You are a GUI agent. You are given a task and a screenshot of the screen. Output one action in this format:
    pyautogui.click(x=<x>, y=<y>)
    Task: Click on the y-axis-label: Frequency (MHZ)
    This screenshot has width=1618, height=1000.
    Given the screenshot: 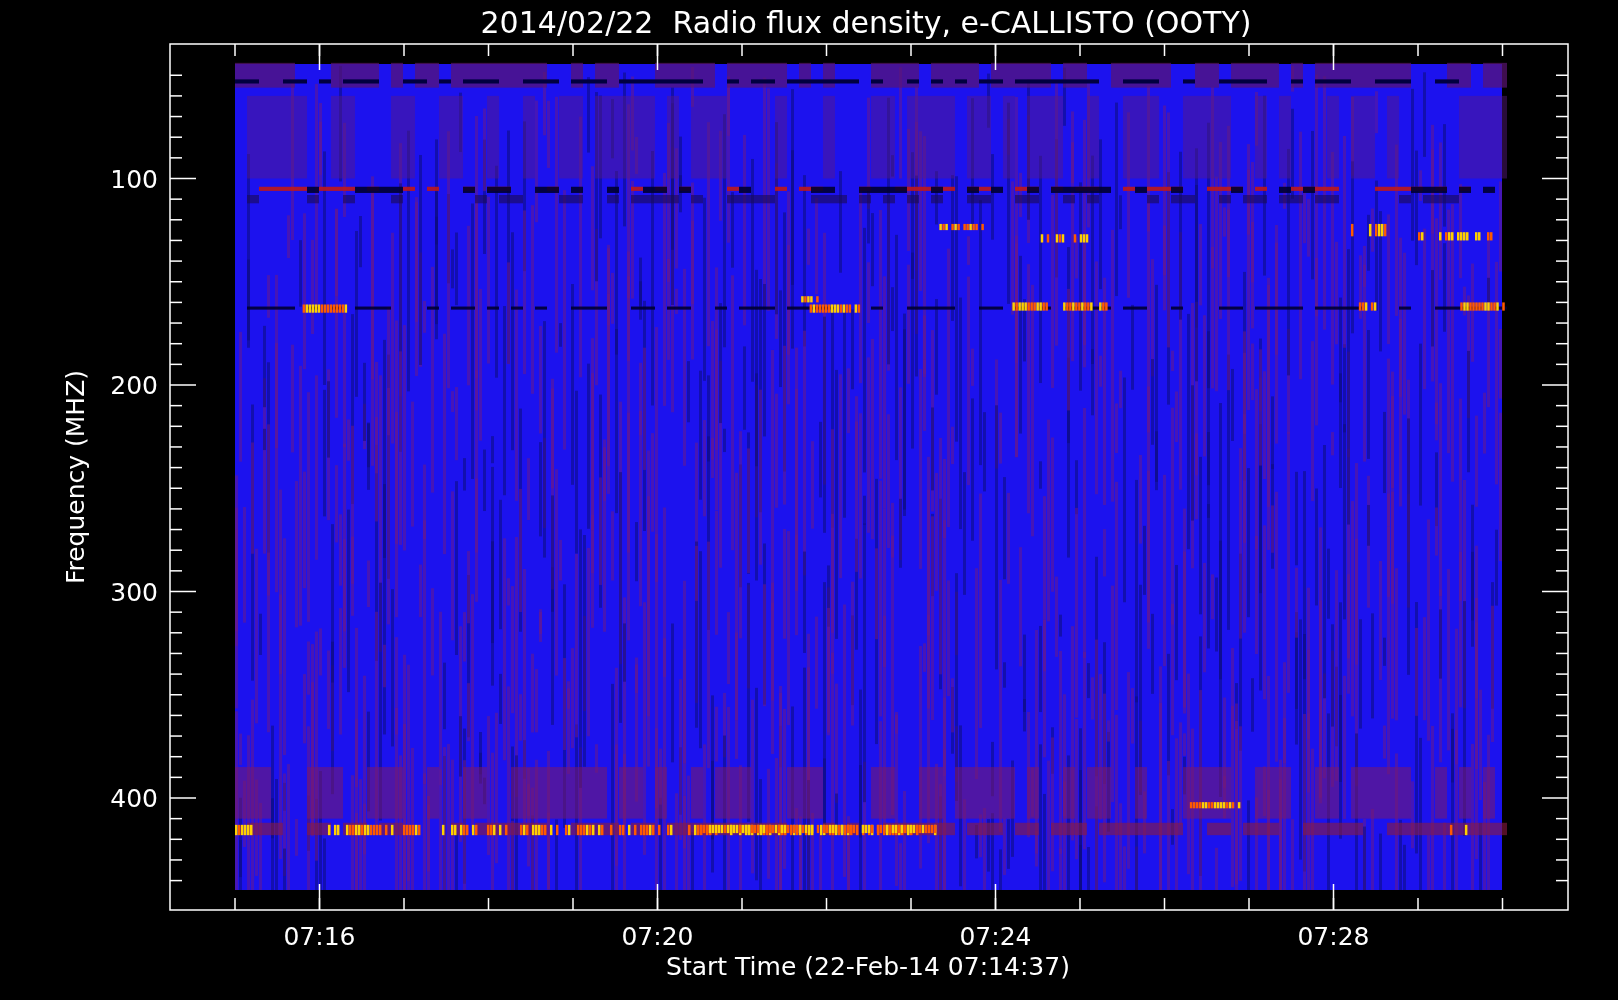 What is the action you would take?
    pyautogui.click(x=75, y=477)
    